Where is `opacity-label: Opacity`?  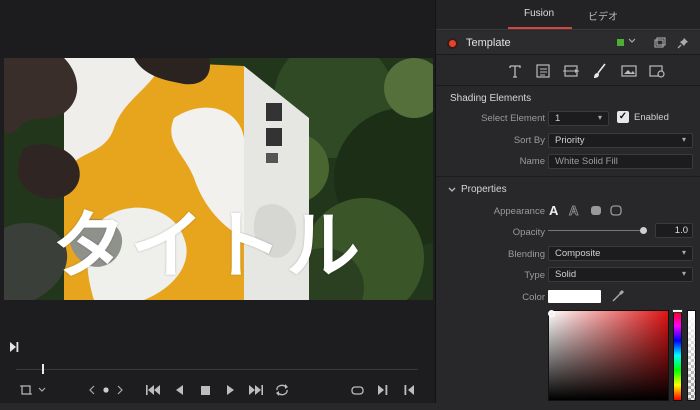
opacity-label: Opacity is located at coordinates (528, 232).